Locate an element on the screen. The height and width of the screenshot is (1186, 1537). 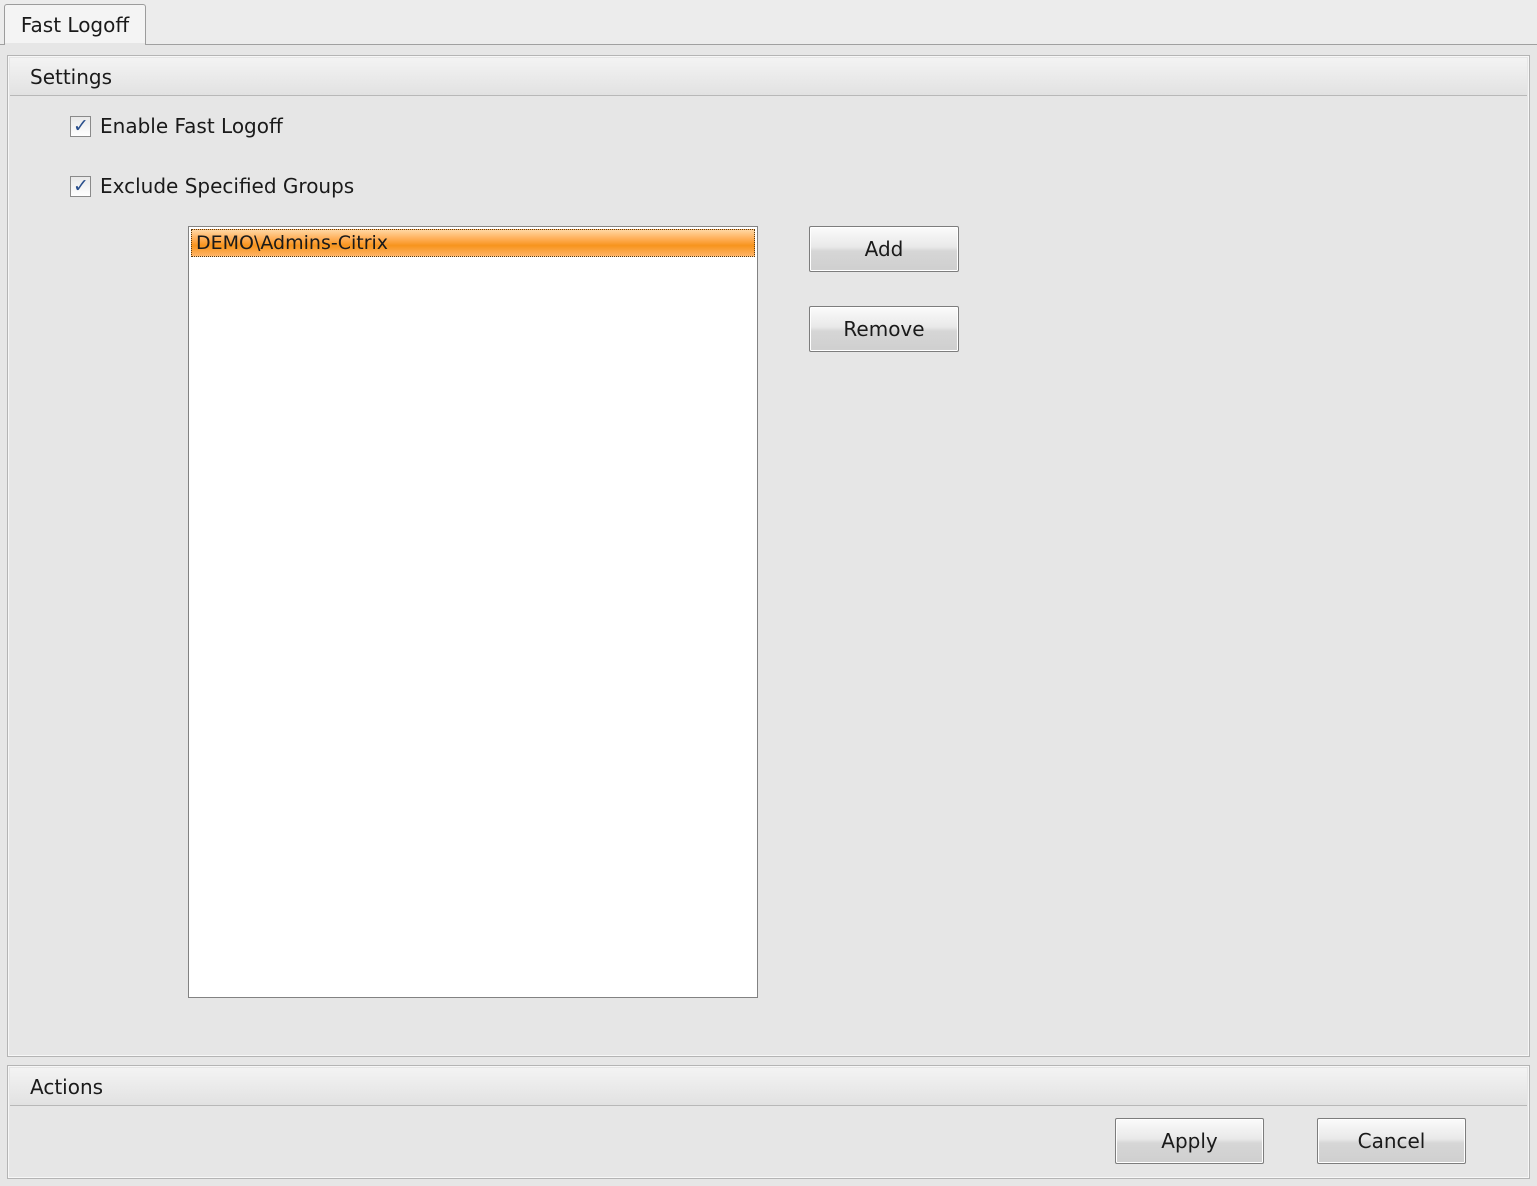
tab-fast-logoff: Fast Logoff is located at coordinates (75, 24).